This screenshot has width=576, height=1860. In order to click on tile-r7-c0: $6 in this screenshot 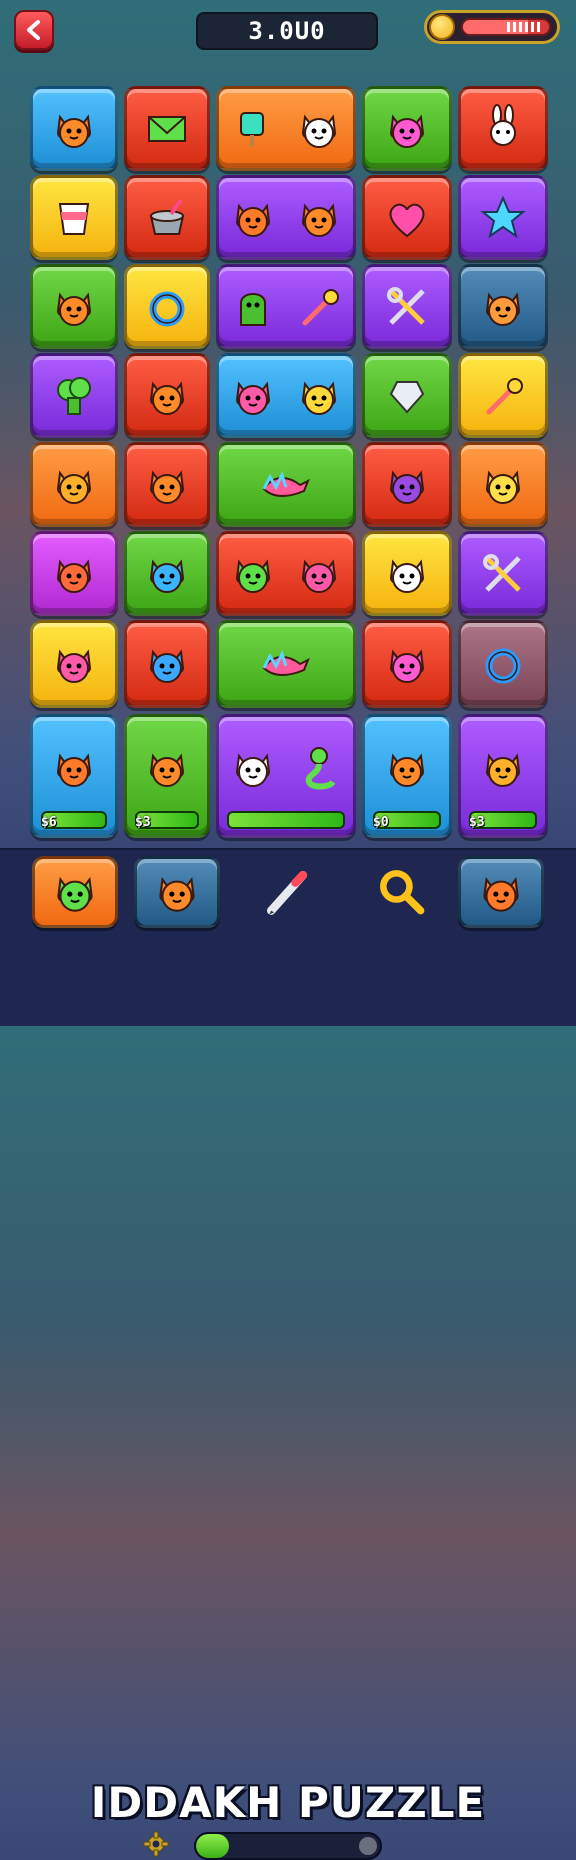, I will do `click(74, 776)`.